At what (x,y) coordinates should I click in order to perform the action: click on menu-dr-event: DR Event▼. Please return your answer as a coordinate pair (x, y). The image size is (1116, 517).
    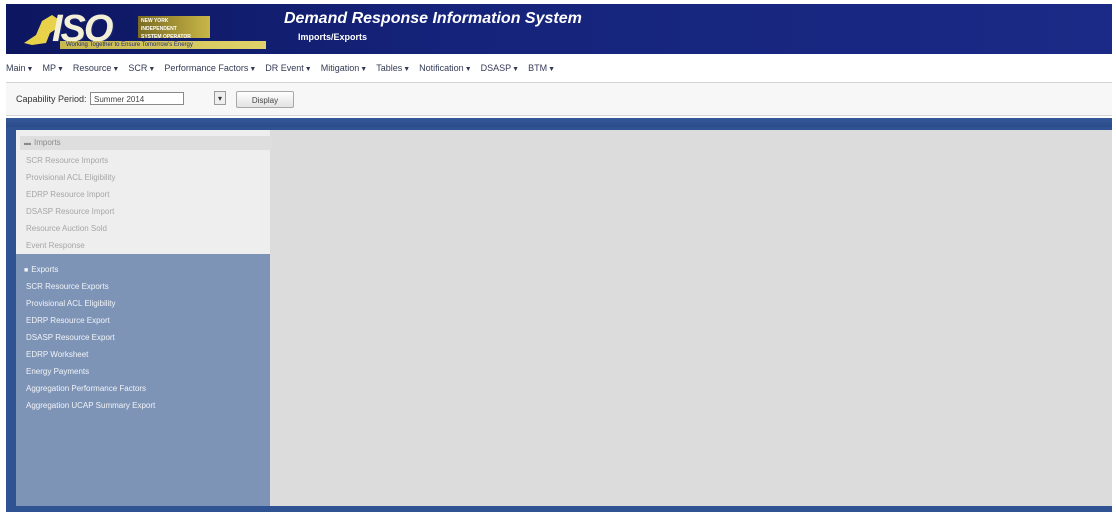
    Looking at the image, I should click on (288, 68).